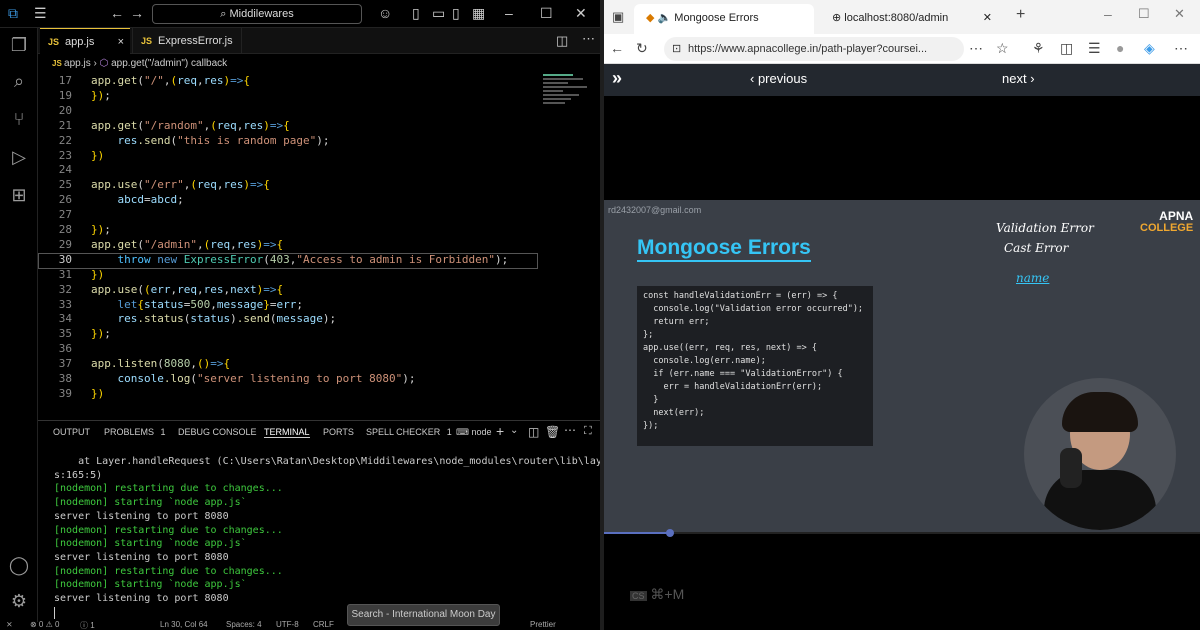  Describe the element at coordinates (478, 13) in the screenshot. I see `customize-layout-icon: ▦` at that location.